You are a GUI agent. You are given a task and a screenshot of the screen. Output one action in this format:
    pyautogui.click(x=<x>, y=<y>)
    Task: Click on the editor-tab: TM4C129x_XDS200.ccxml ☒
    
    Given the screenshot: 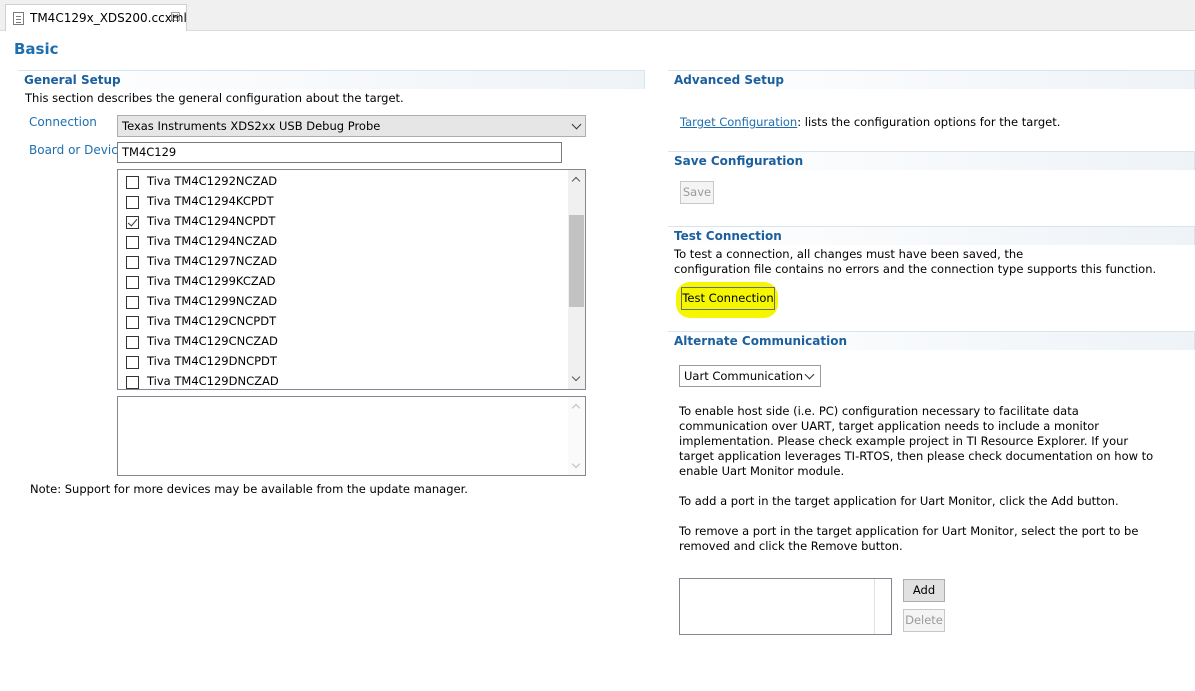 What is the action you would take?
    pyautogui.click(x=96, y=17)
    